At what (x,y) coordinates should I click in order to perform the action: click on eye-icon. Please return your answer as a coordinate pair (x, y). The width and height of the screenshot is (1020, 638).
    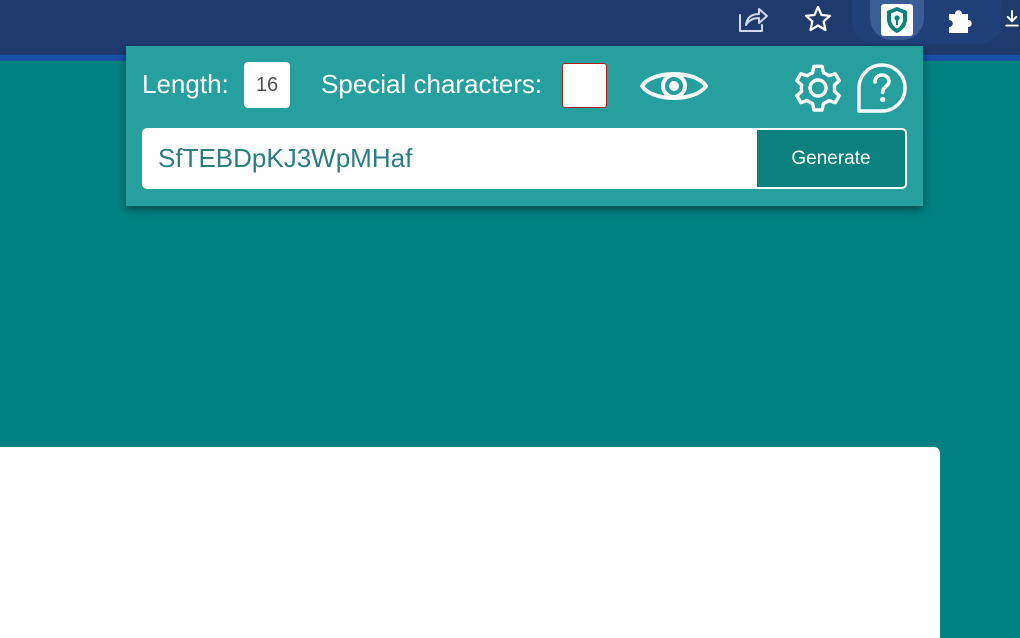
    Looking at the image, I should click on (674, 86).